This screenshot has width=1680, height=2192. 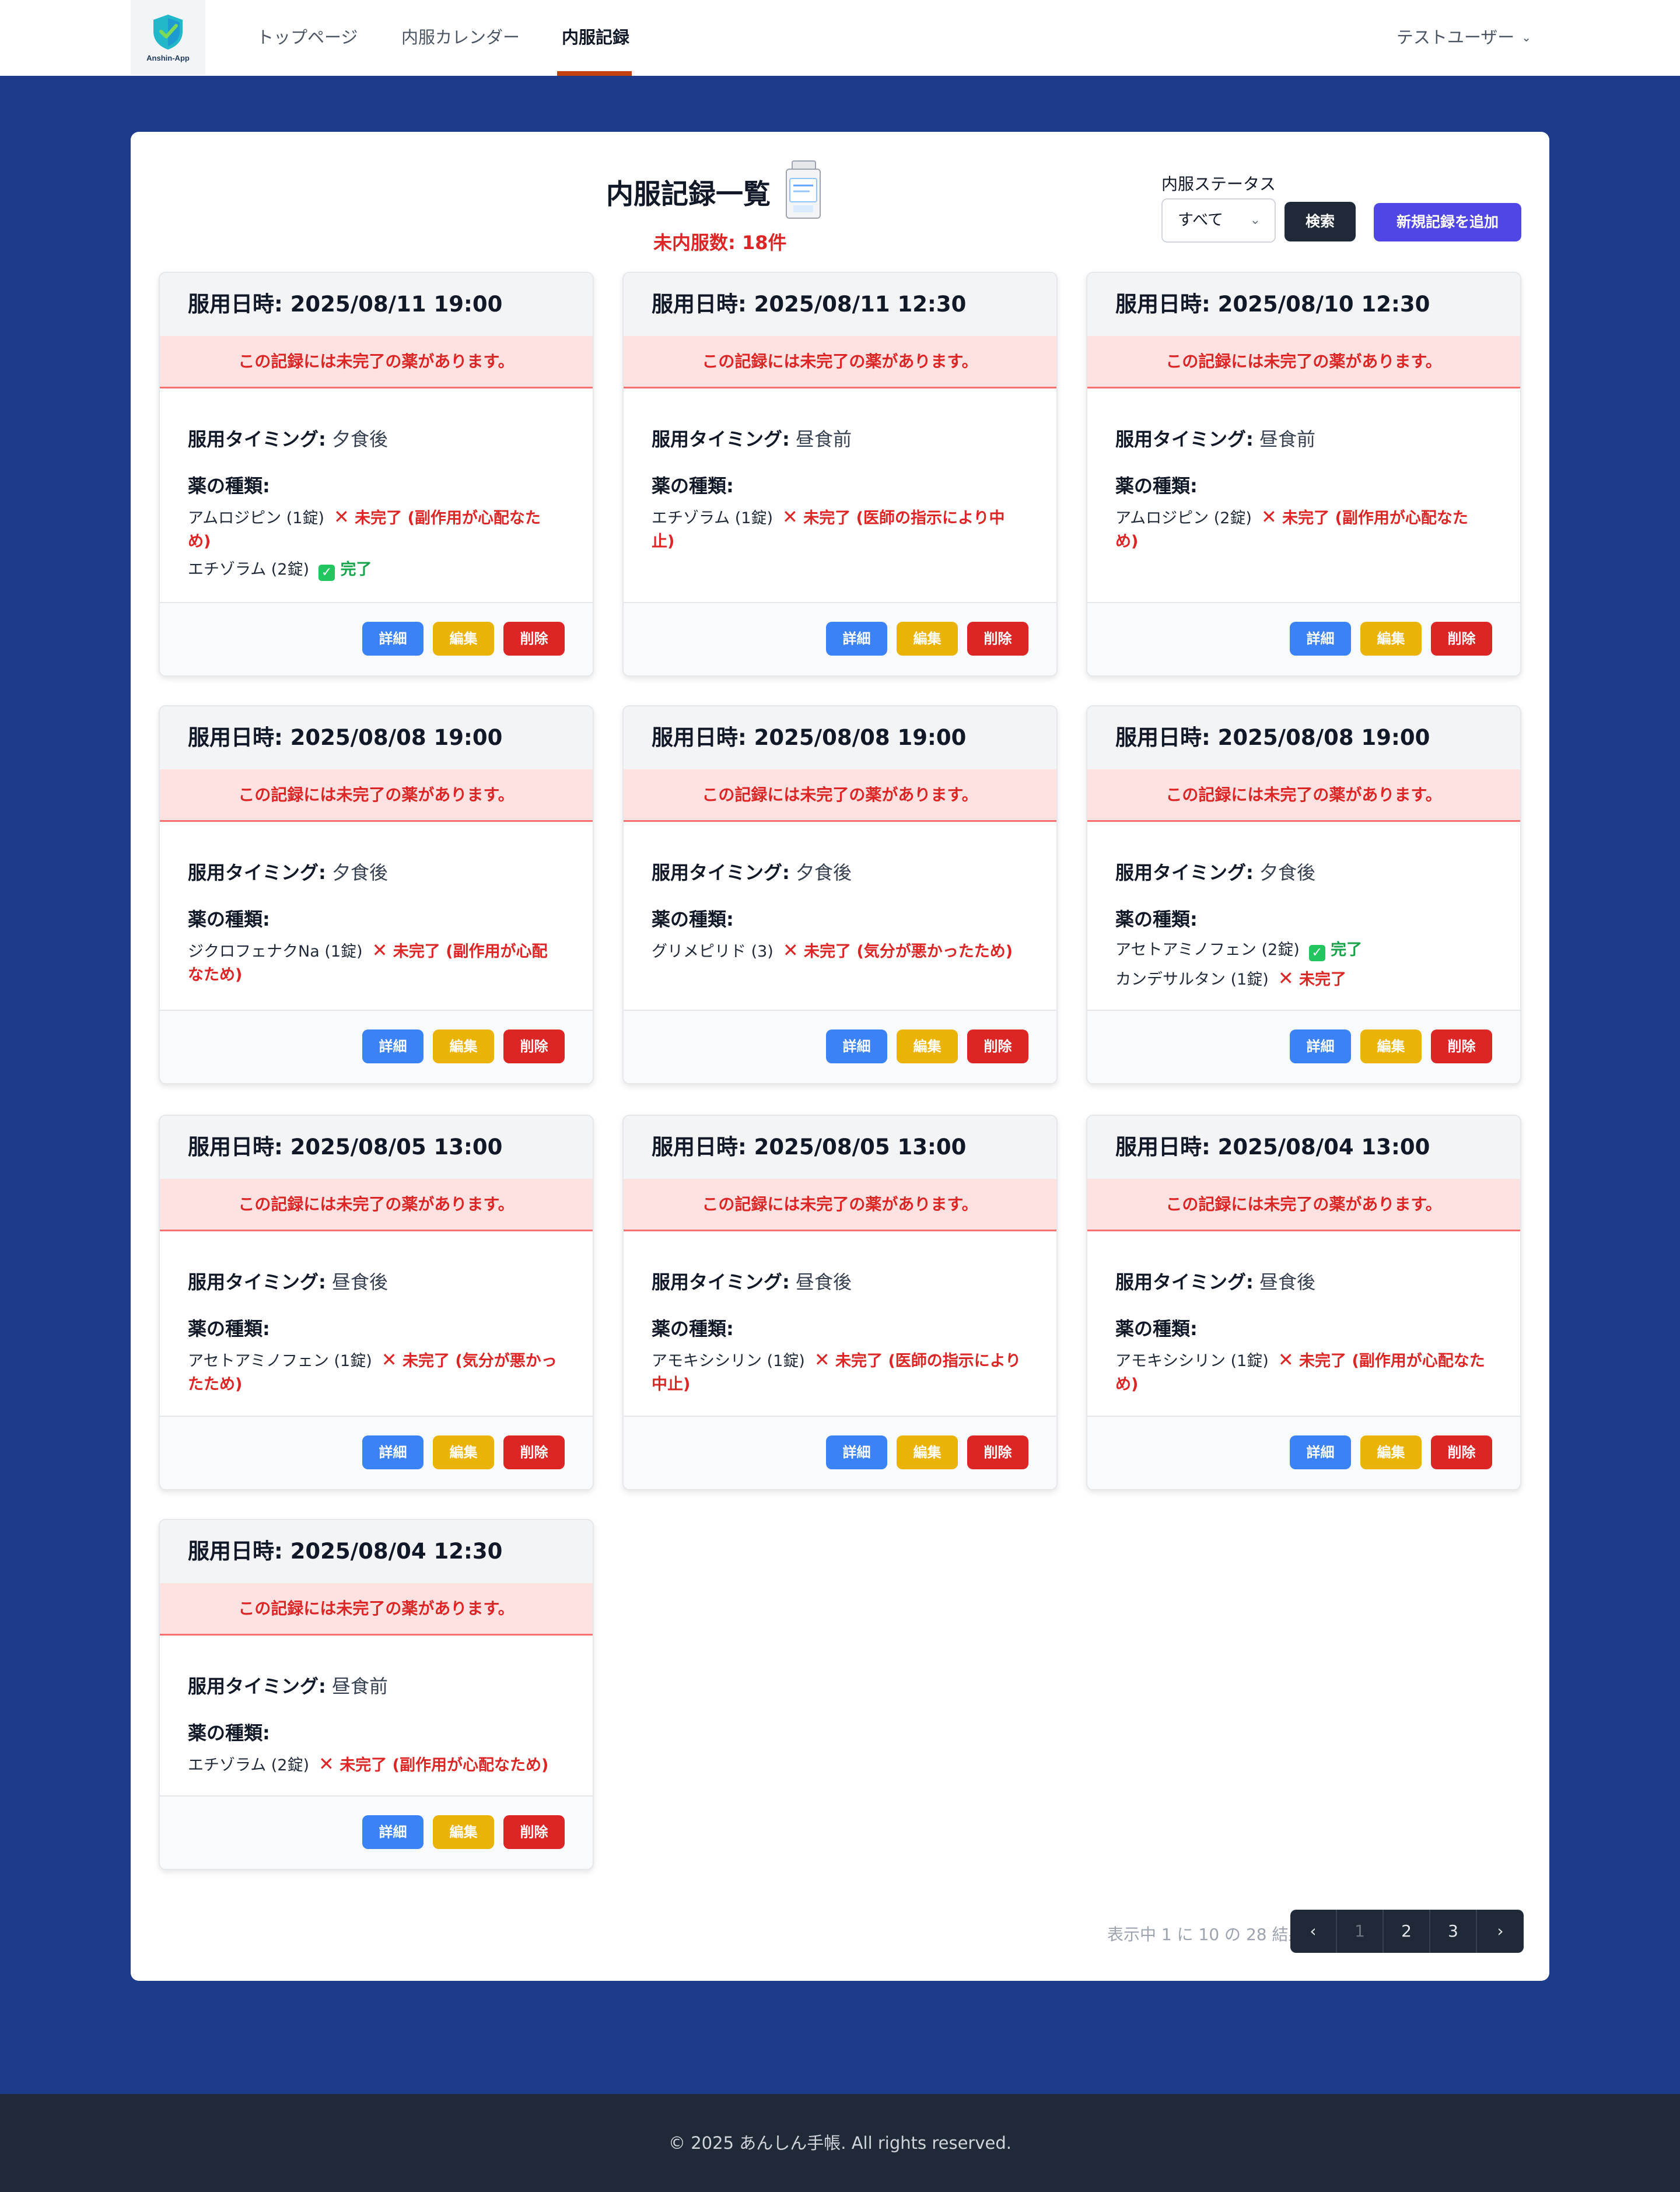 I want to click on medication-status-text: 未完了, so click(x=1323, y=980).